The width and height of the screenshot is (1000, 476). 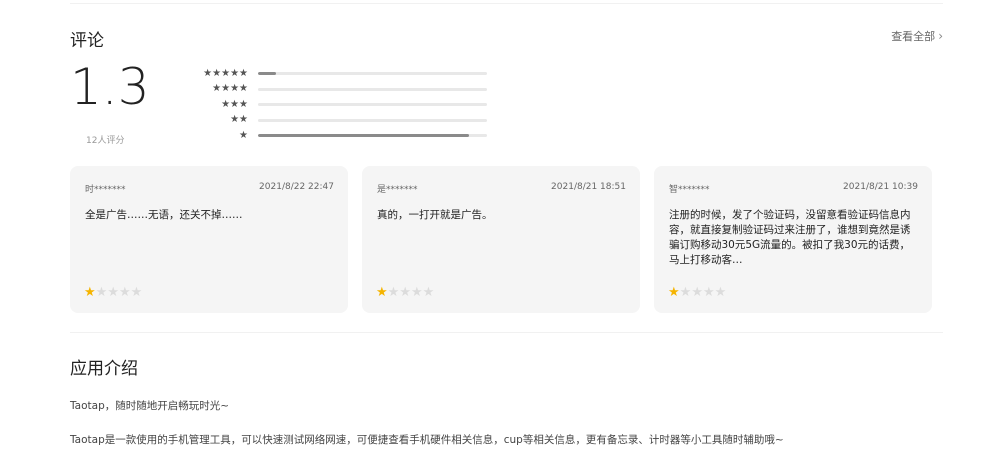 What do you see at coordinates (940, 36) in the screenshot?
I see `chevron-right-icon: ›` at bounding box center [940, 36].